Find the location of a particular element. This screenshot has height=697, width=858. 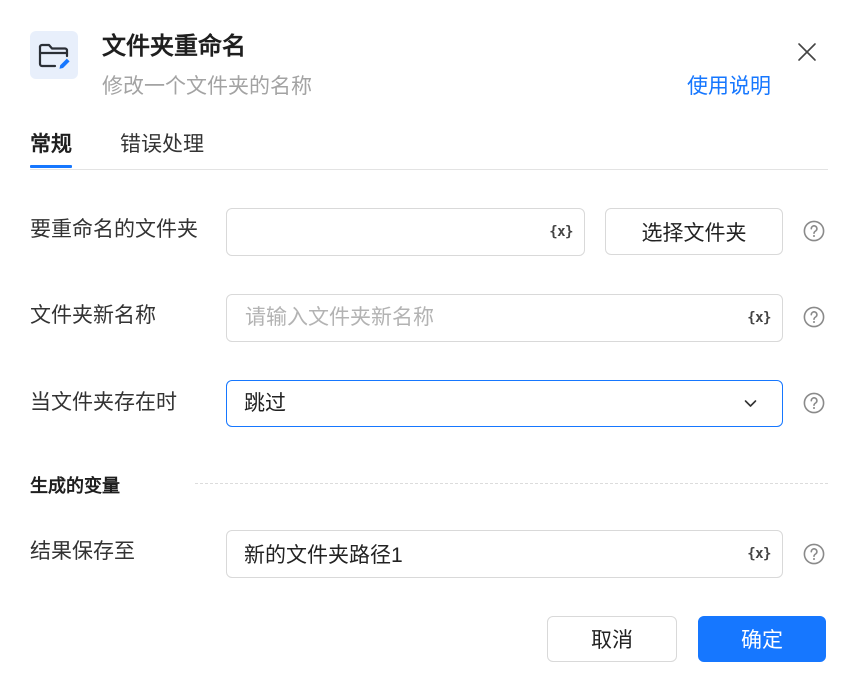

new-name-field: {x} is located at coordinates (504, 318).